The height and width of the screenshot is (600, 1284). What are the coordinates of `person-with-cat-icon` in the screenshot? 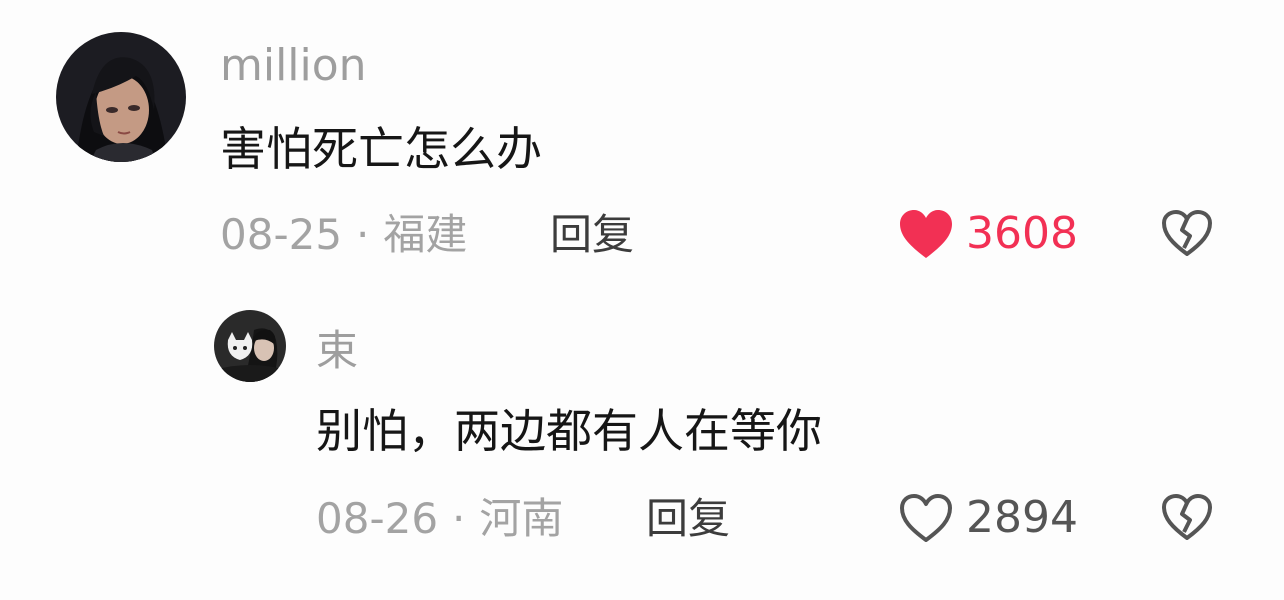 It's located at (250, 346).